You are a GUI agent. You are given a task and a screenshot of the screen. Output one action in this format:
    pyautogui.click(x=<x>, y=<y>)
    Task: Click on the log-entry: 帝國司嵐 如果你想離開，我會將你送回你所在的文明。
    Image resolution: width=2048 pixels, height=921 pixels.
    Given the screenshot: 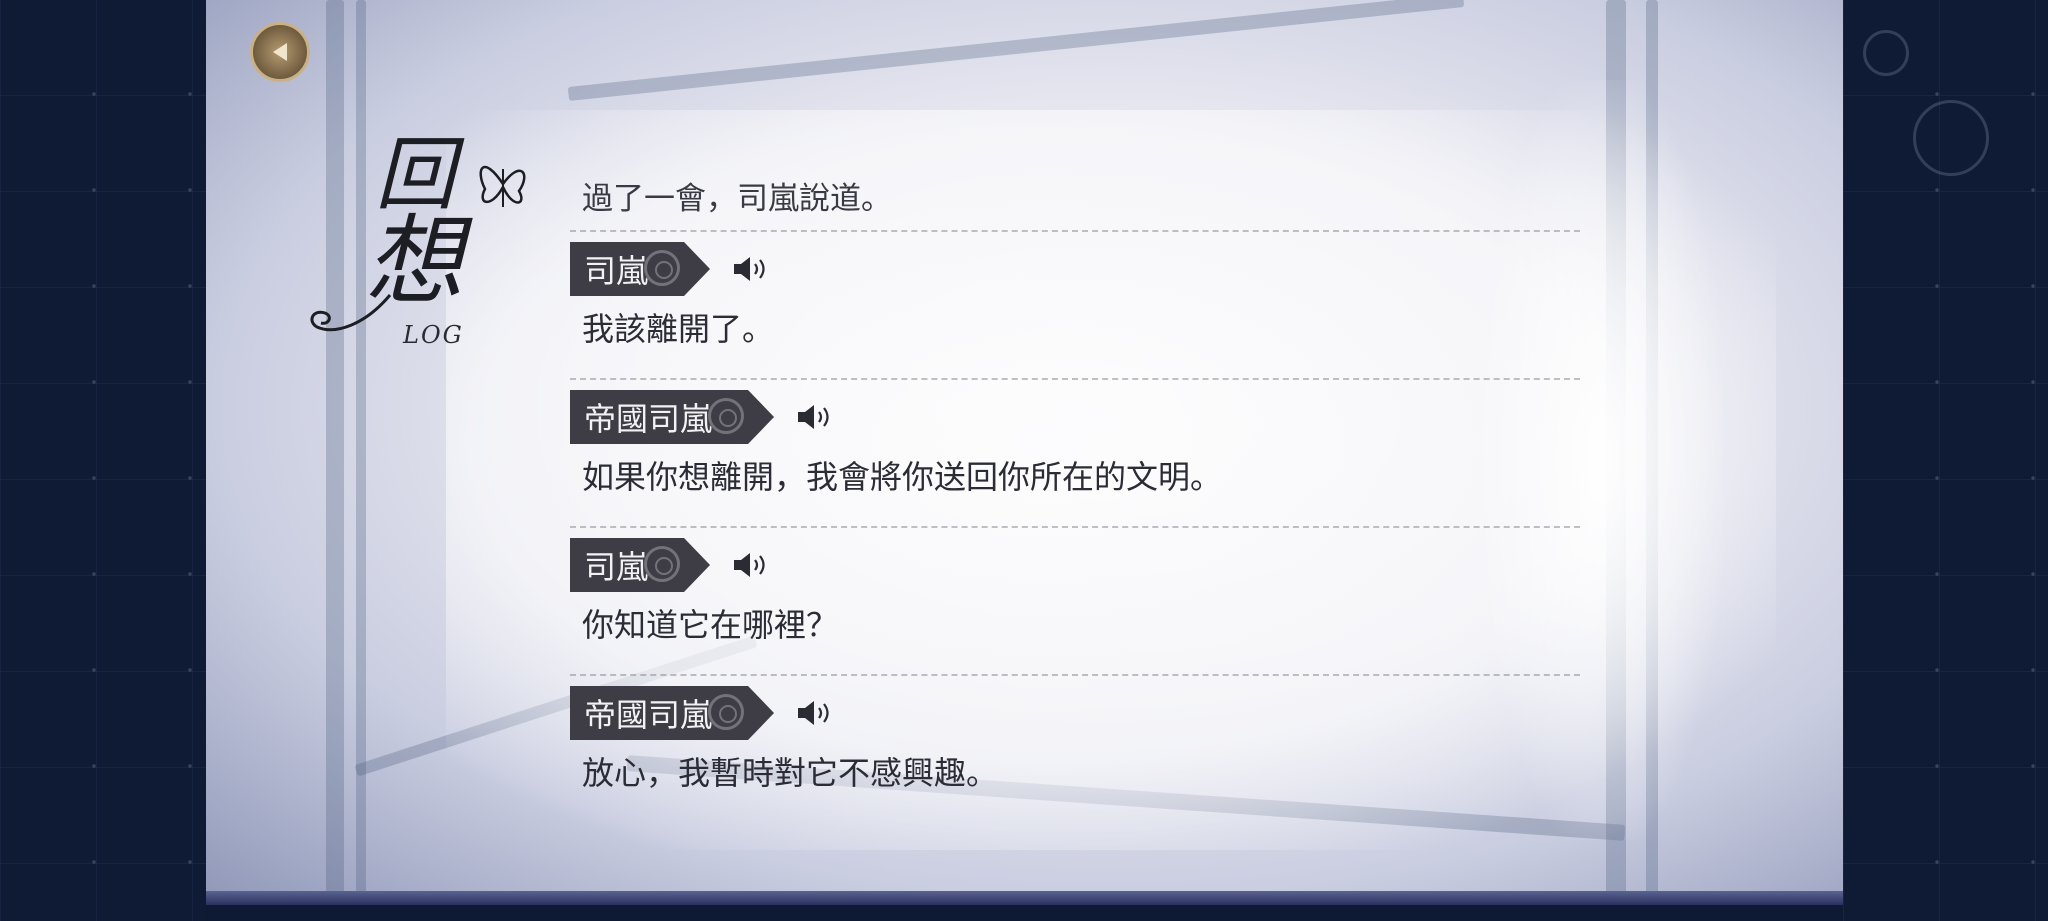 What is the action you would take?
    pyautogui.click(x=1075, y=456)
    